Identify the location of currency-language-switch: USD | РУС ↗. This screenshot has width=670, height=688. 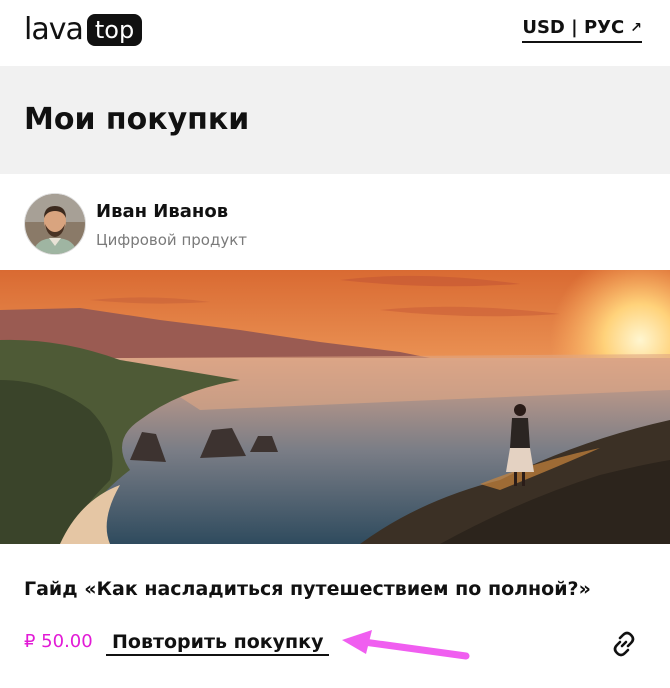
(582, 30).